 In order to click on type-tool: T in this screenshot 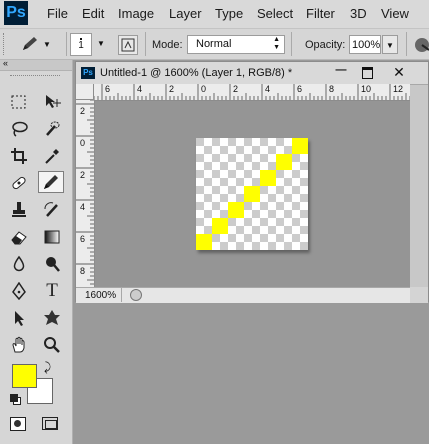, I will do `click(52, 291)`.